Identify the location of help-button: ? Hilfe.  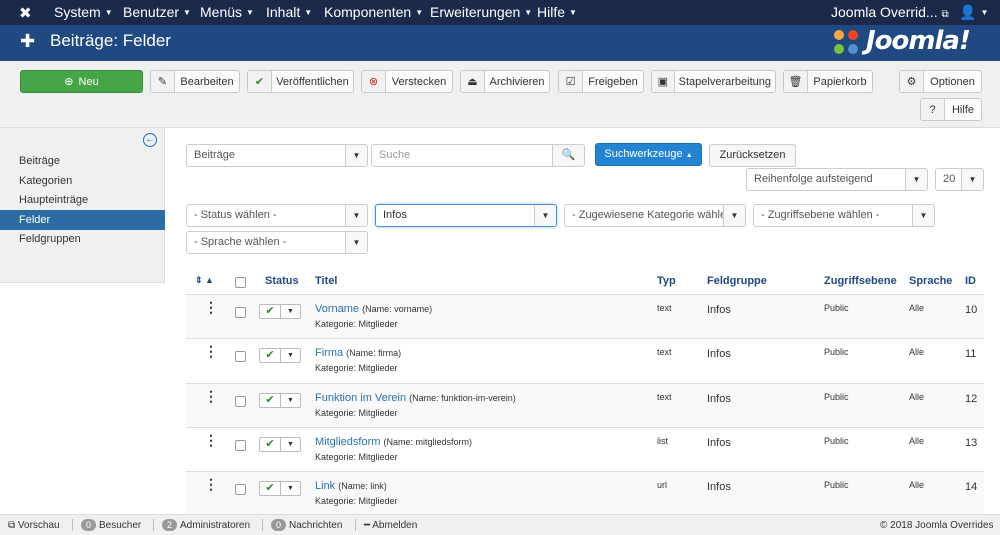
(951, 109).